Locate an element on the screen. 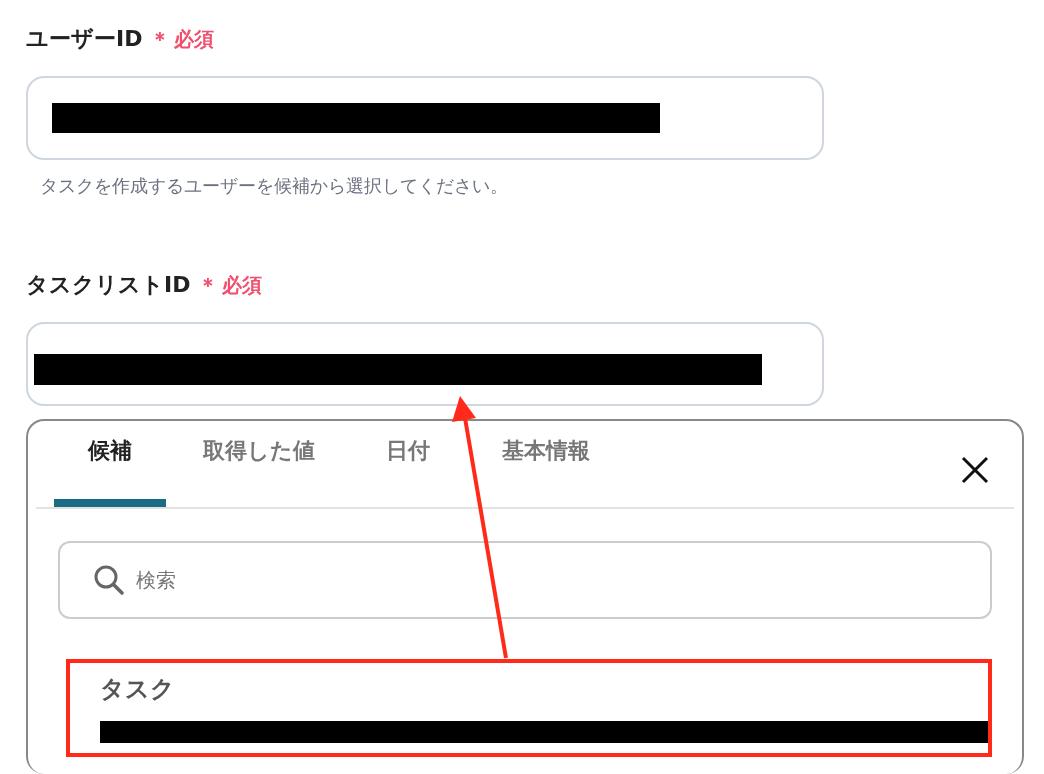  tab: 候補 is located at coordinates (110, 467).